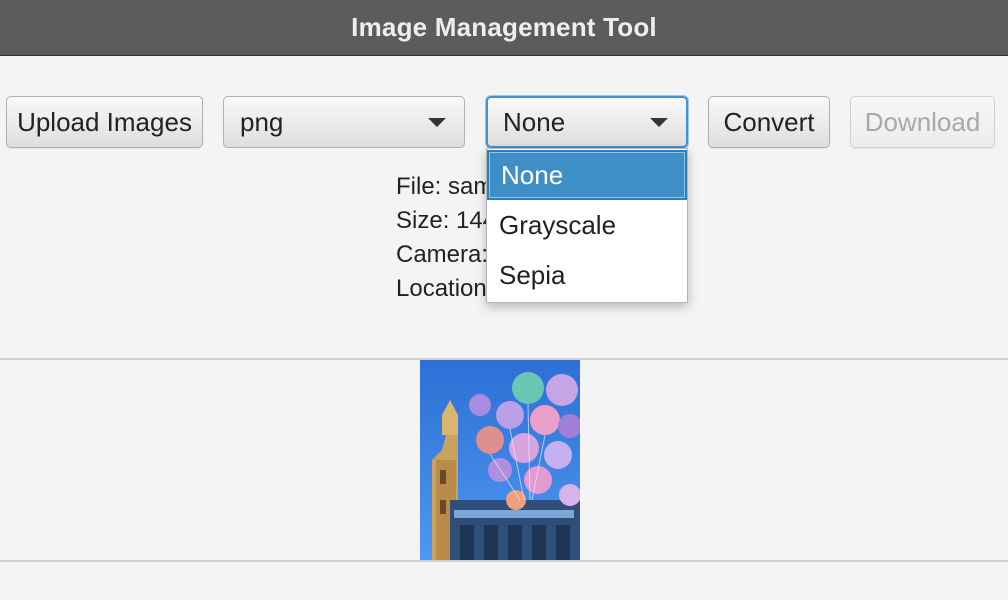 This screenshot has height=600, width=1008. Describe the element at coordinates (441, 288) in the screenshot. I see `location-text: Location` at that location.